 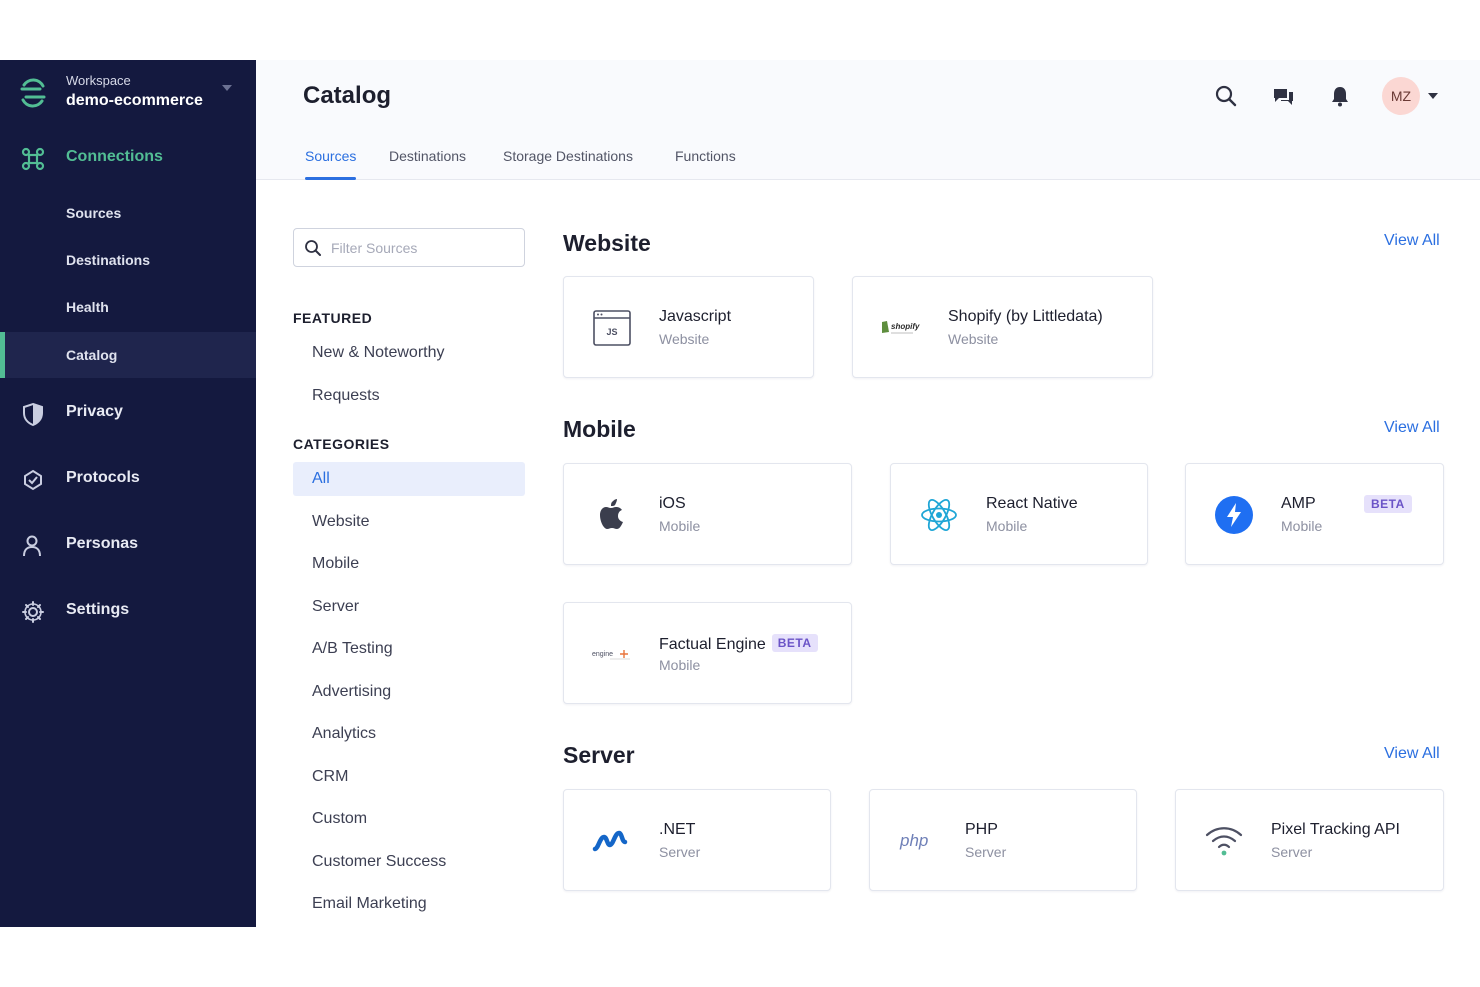 What do you see at coordinates (369, 903) in the screenshot?
I see `filter-label: Email Marketing` at bounding box center [369, 903].